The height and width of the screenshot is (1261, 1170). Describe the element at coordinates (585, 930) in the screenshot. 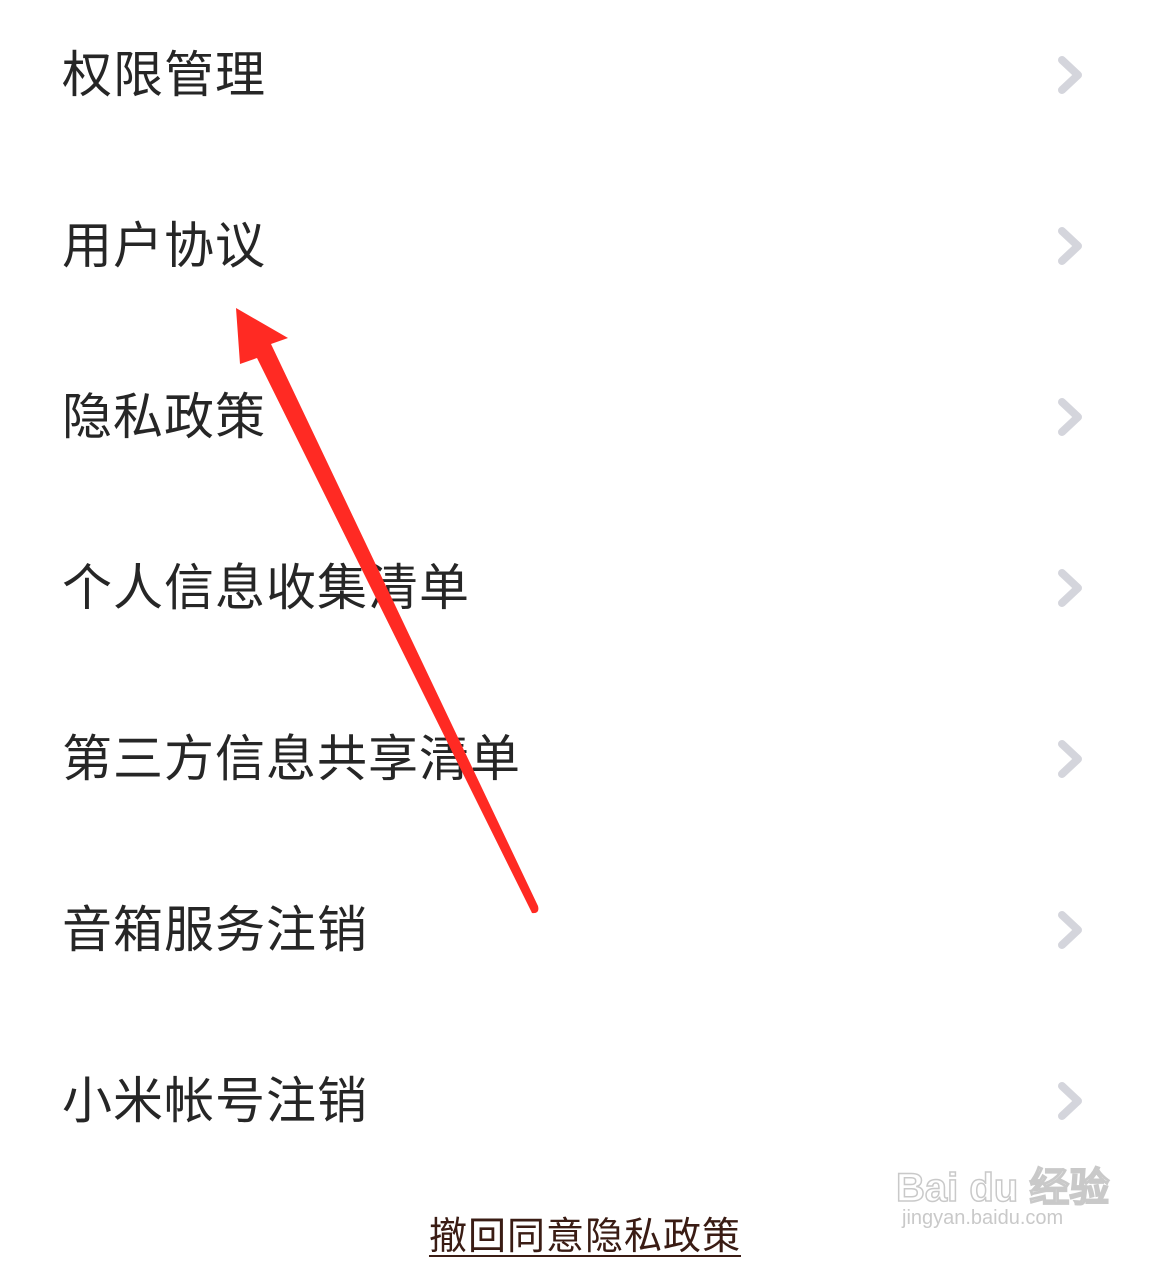

I see `menu-item-speaker-service-deregister: 音箱服务注销` at that location.